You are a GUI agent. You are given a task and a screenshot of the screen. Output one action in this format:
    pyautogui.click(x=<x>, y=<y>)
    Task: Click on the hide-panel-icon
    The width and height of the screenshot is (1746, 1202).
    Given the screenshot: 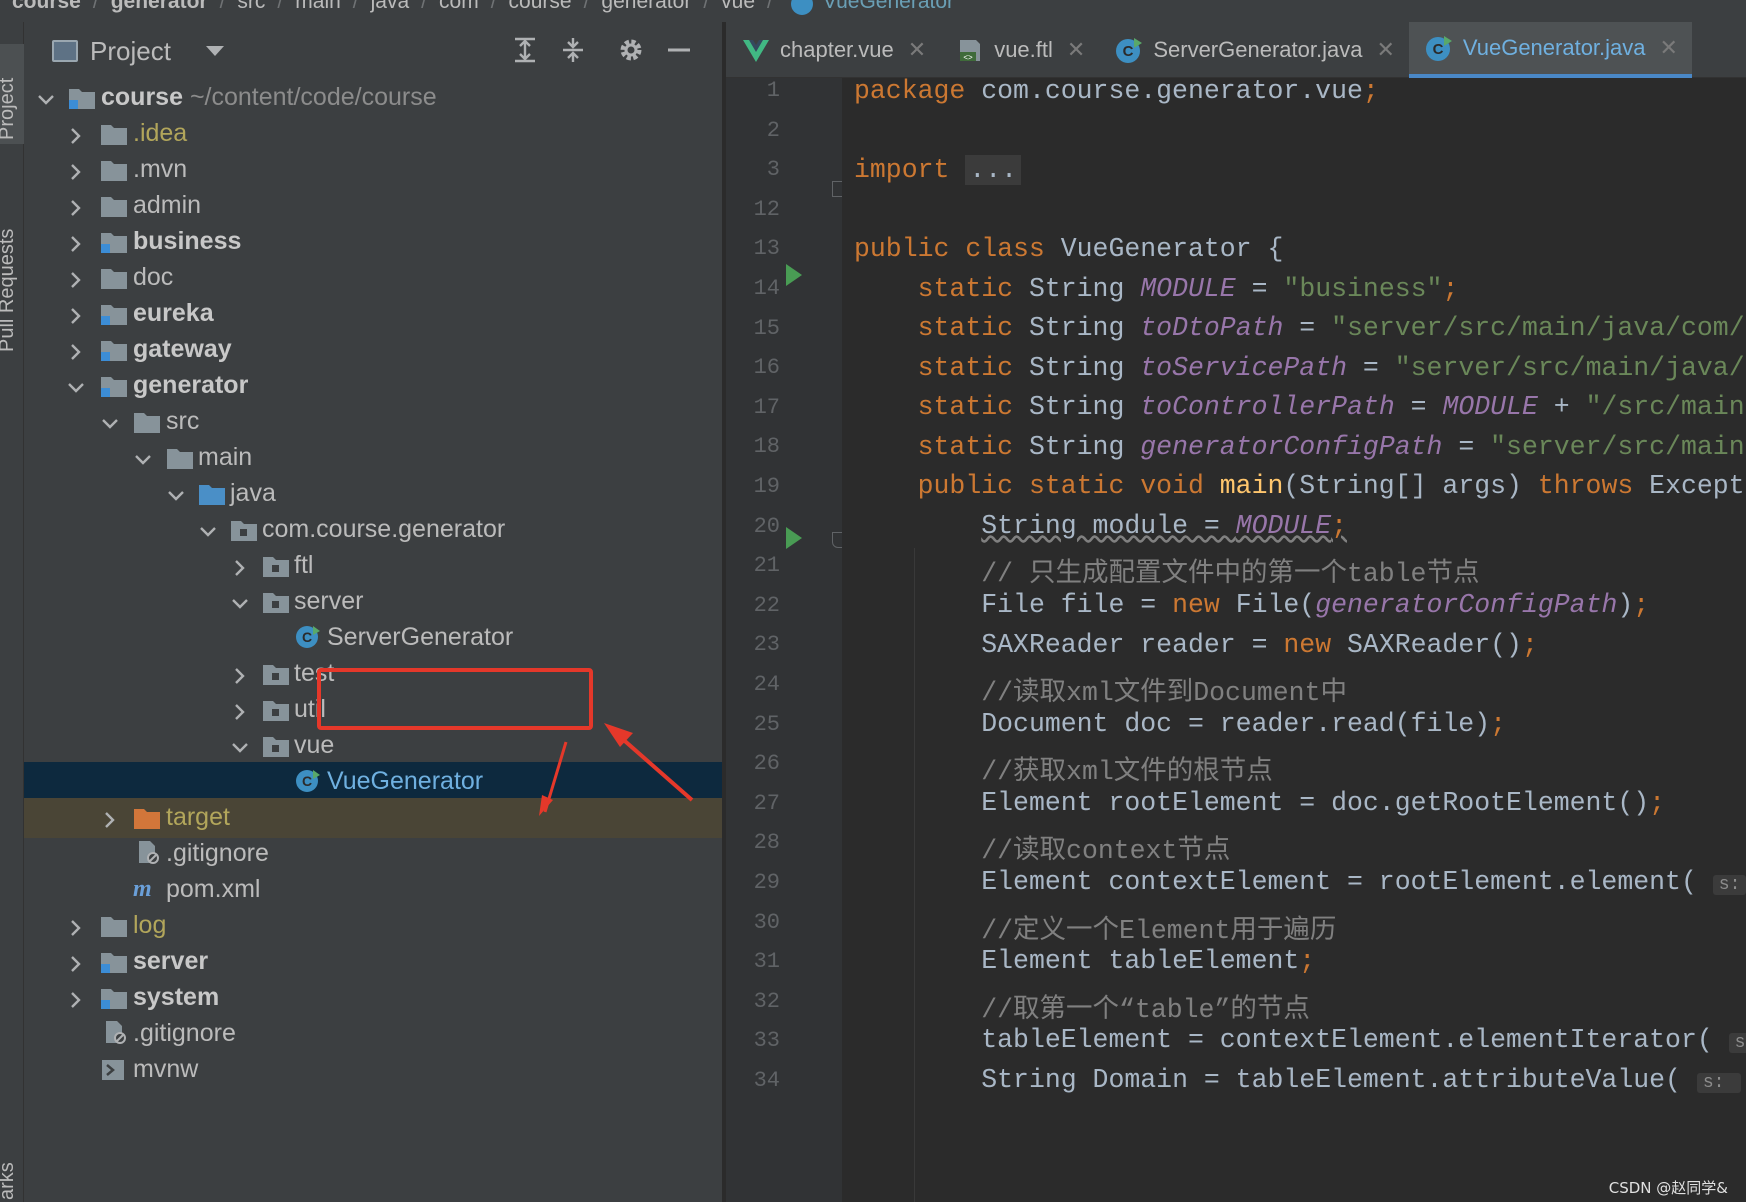 What is the action you would take?
    pyautogui.click(x=679, y=51)
    